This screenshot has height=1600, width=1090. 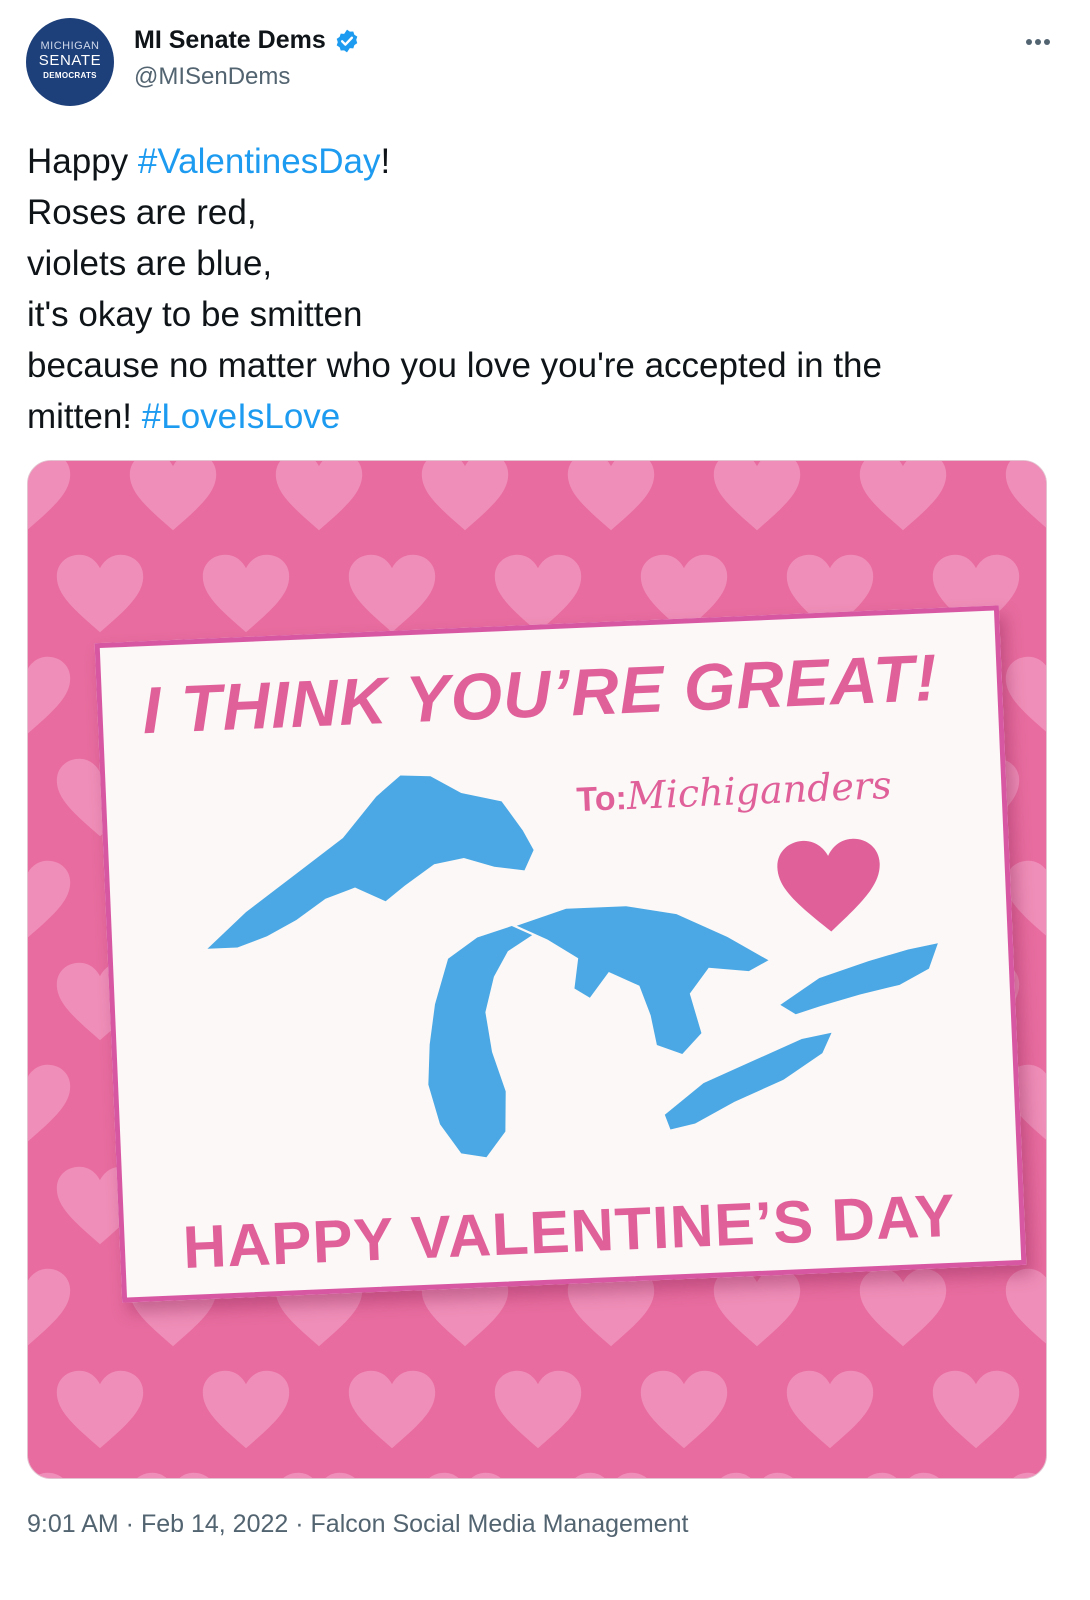 I want to click on tweet-line-6: mitten! #LoveIsLove, so click(x=547, y=416).